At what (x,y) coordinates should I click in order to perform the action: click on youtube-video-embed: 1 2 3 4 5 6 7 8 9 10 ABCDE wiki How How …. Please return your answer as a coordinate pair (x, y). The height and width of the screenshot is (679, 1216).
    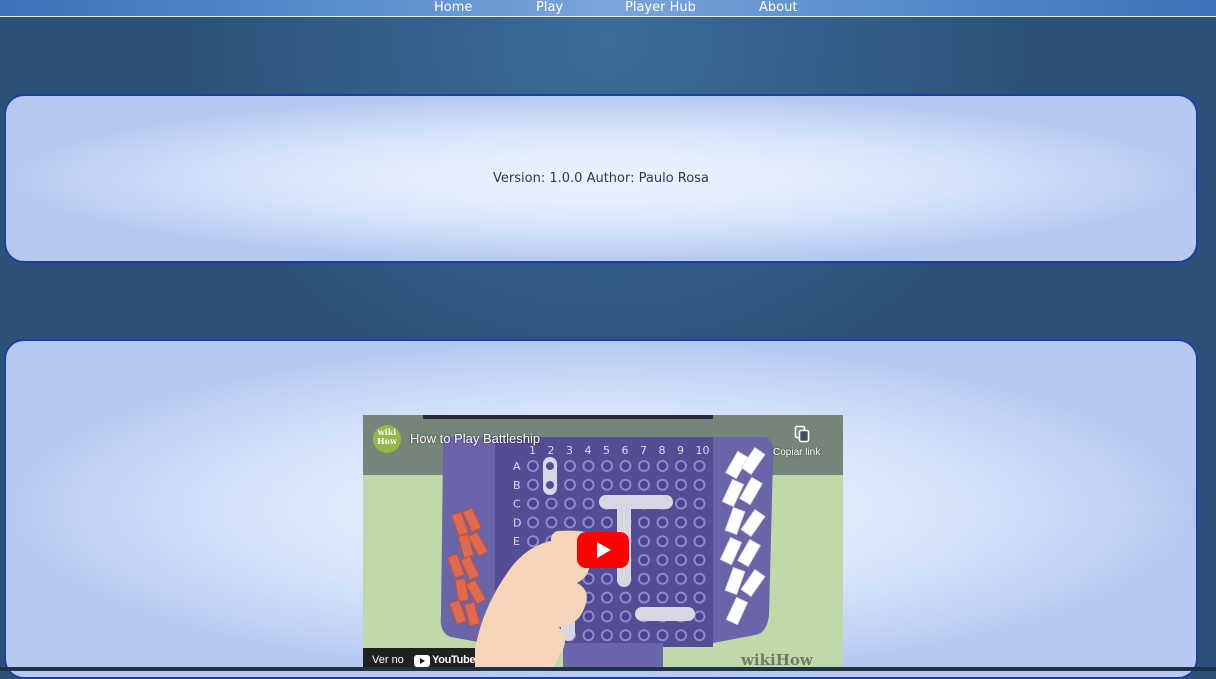
    Looking at the image, I should click on (603, 543).